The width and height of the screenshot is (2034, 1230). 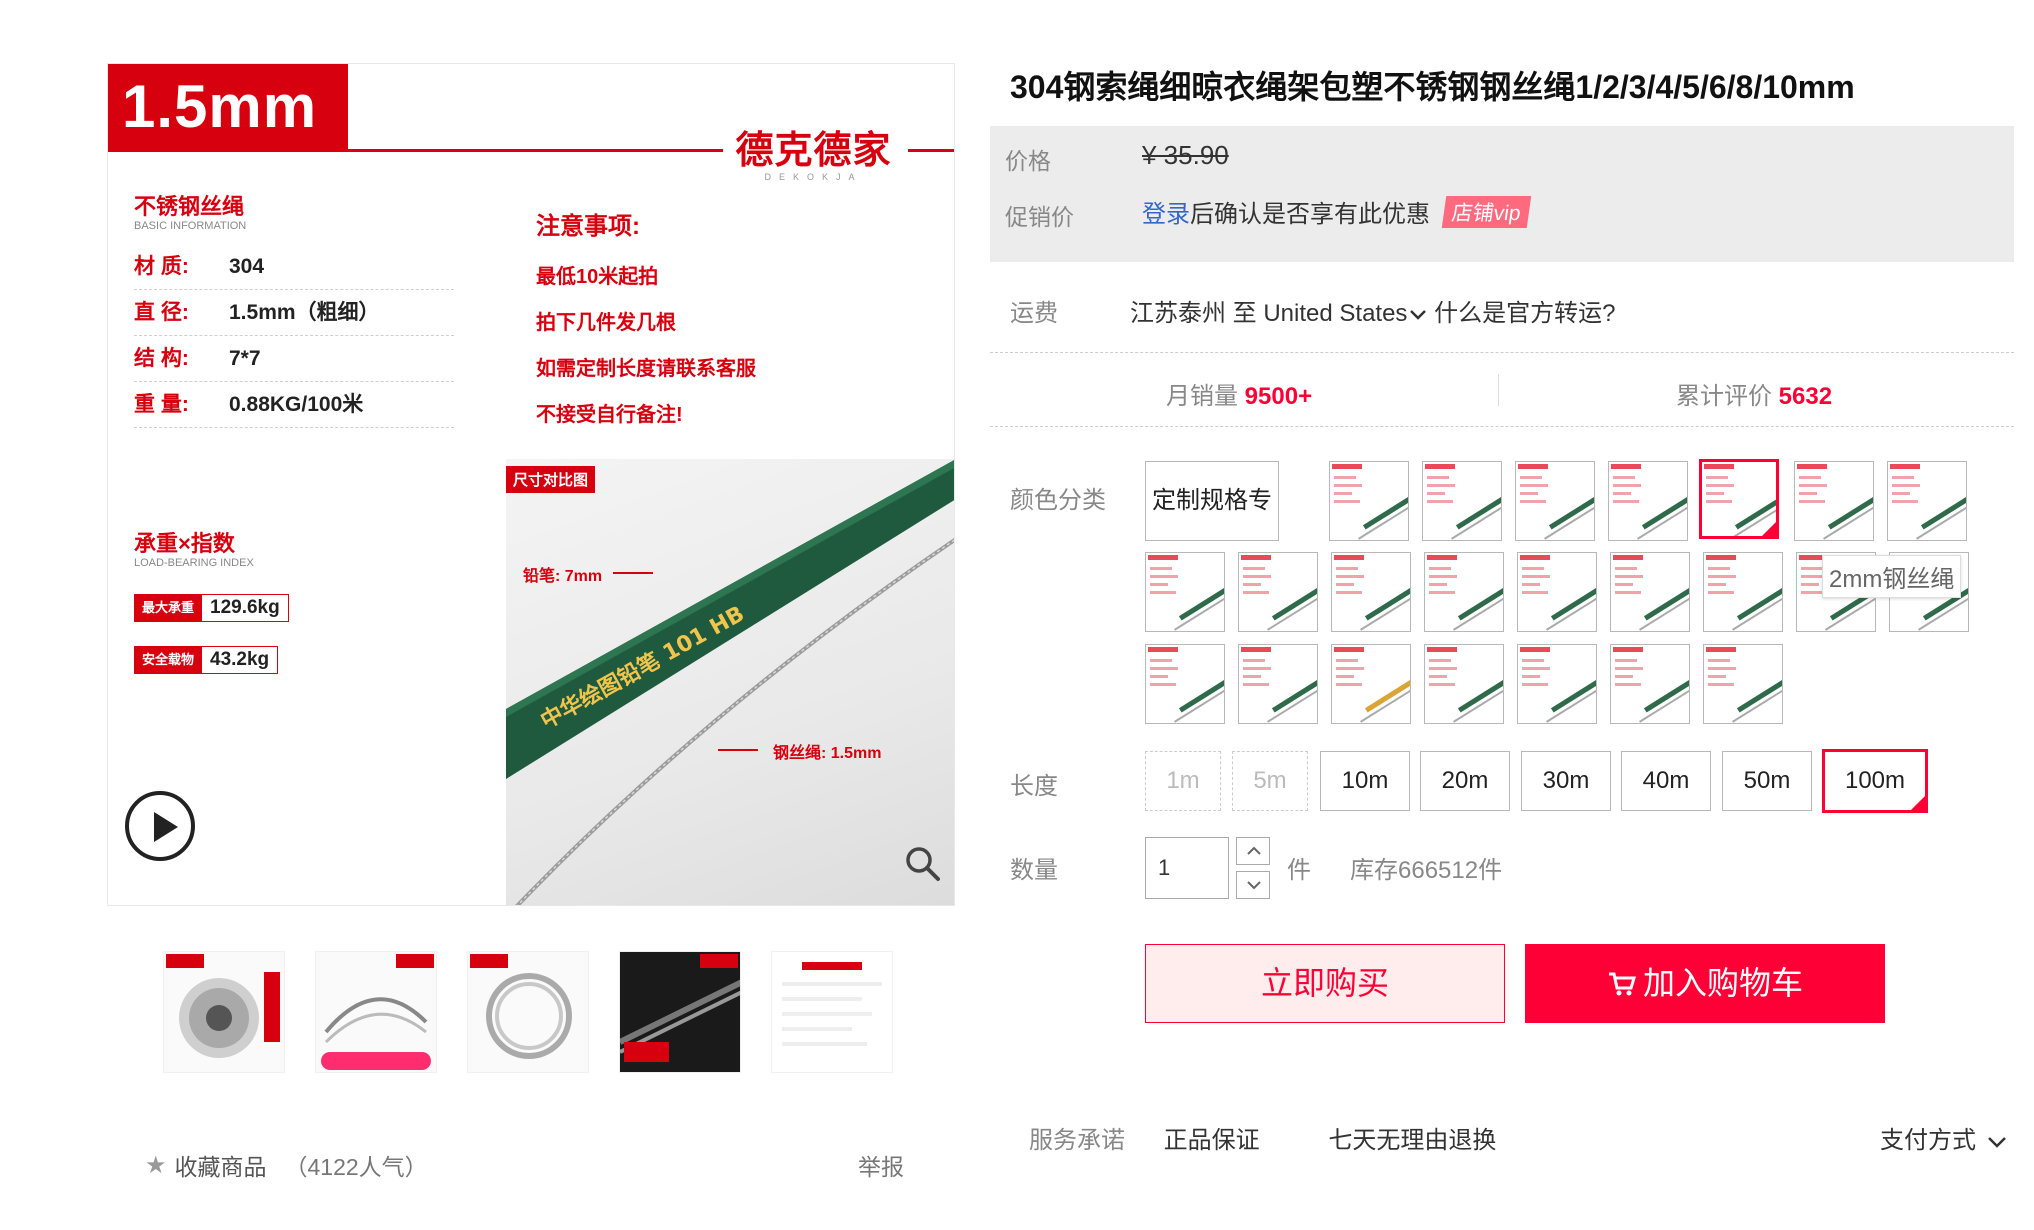 What do you see at coordinates (1892, 576) in the screenshot?
I see `swatch-tooltip: 2mm钢丝绳` at bounding box center [1892, 576].